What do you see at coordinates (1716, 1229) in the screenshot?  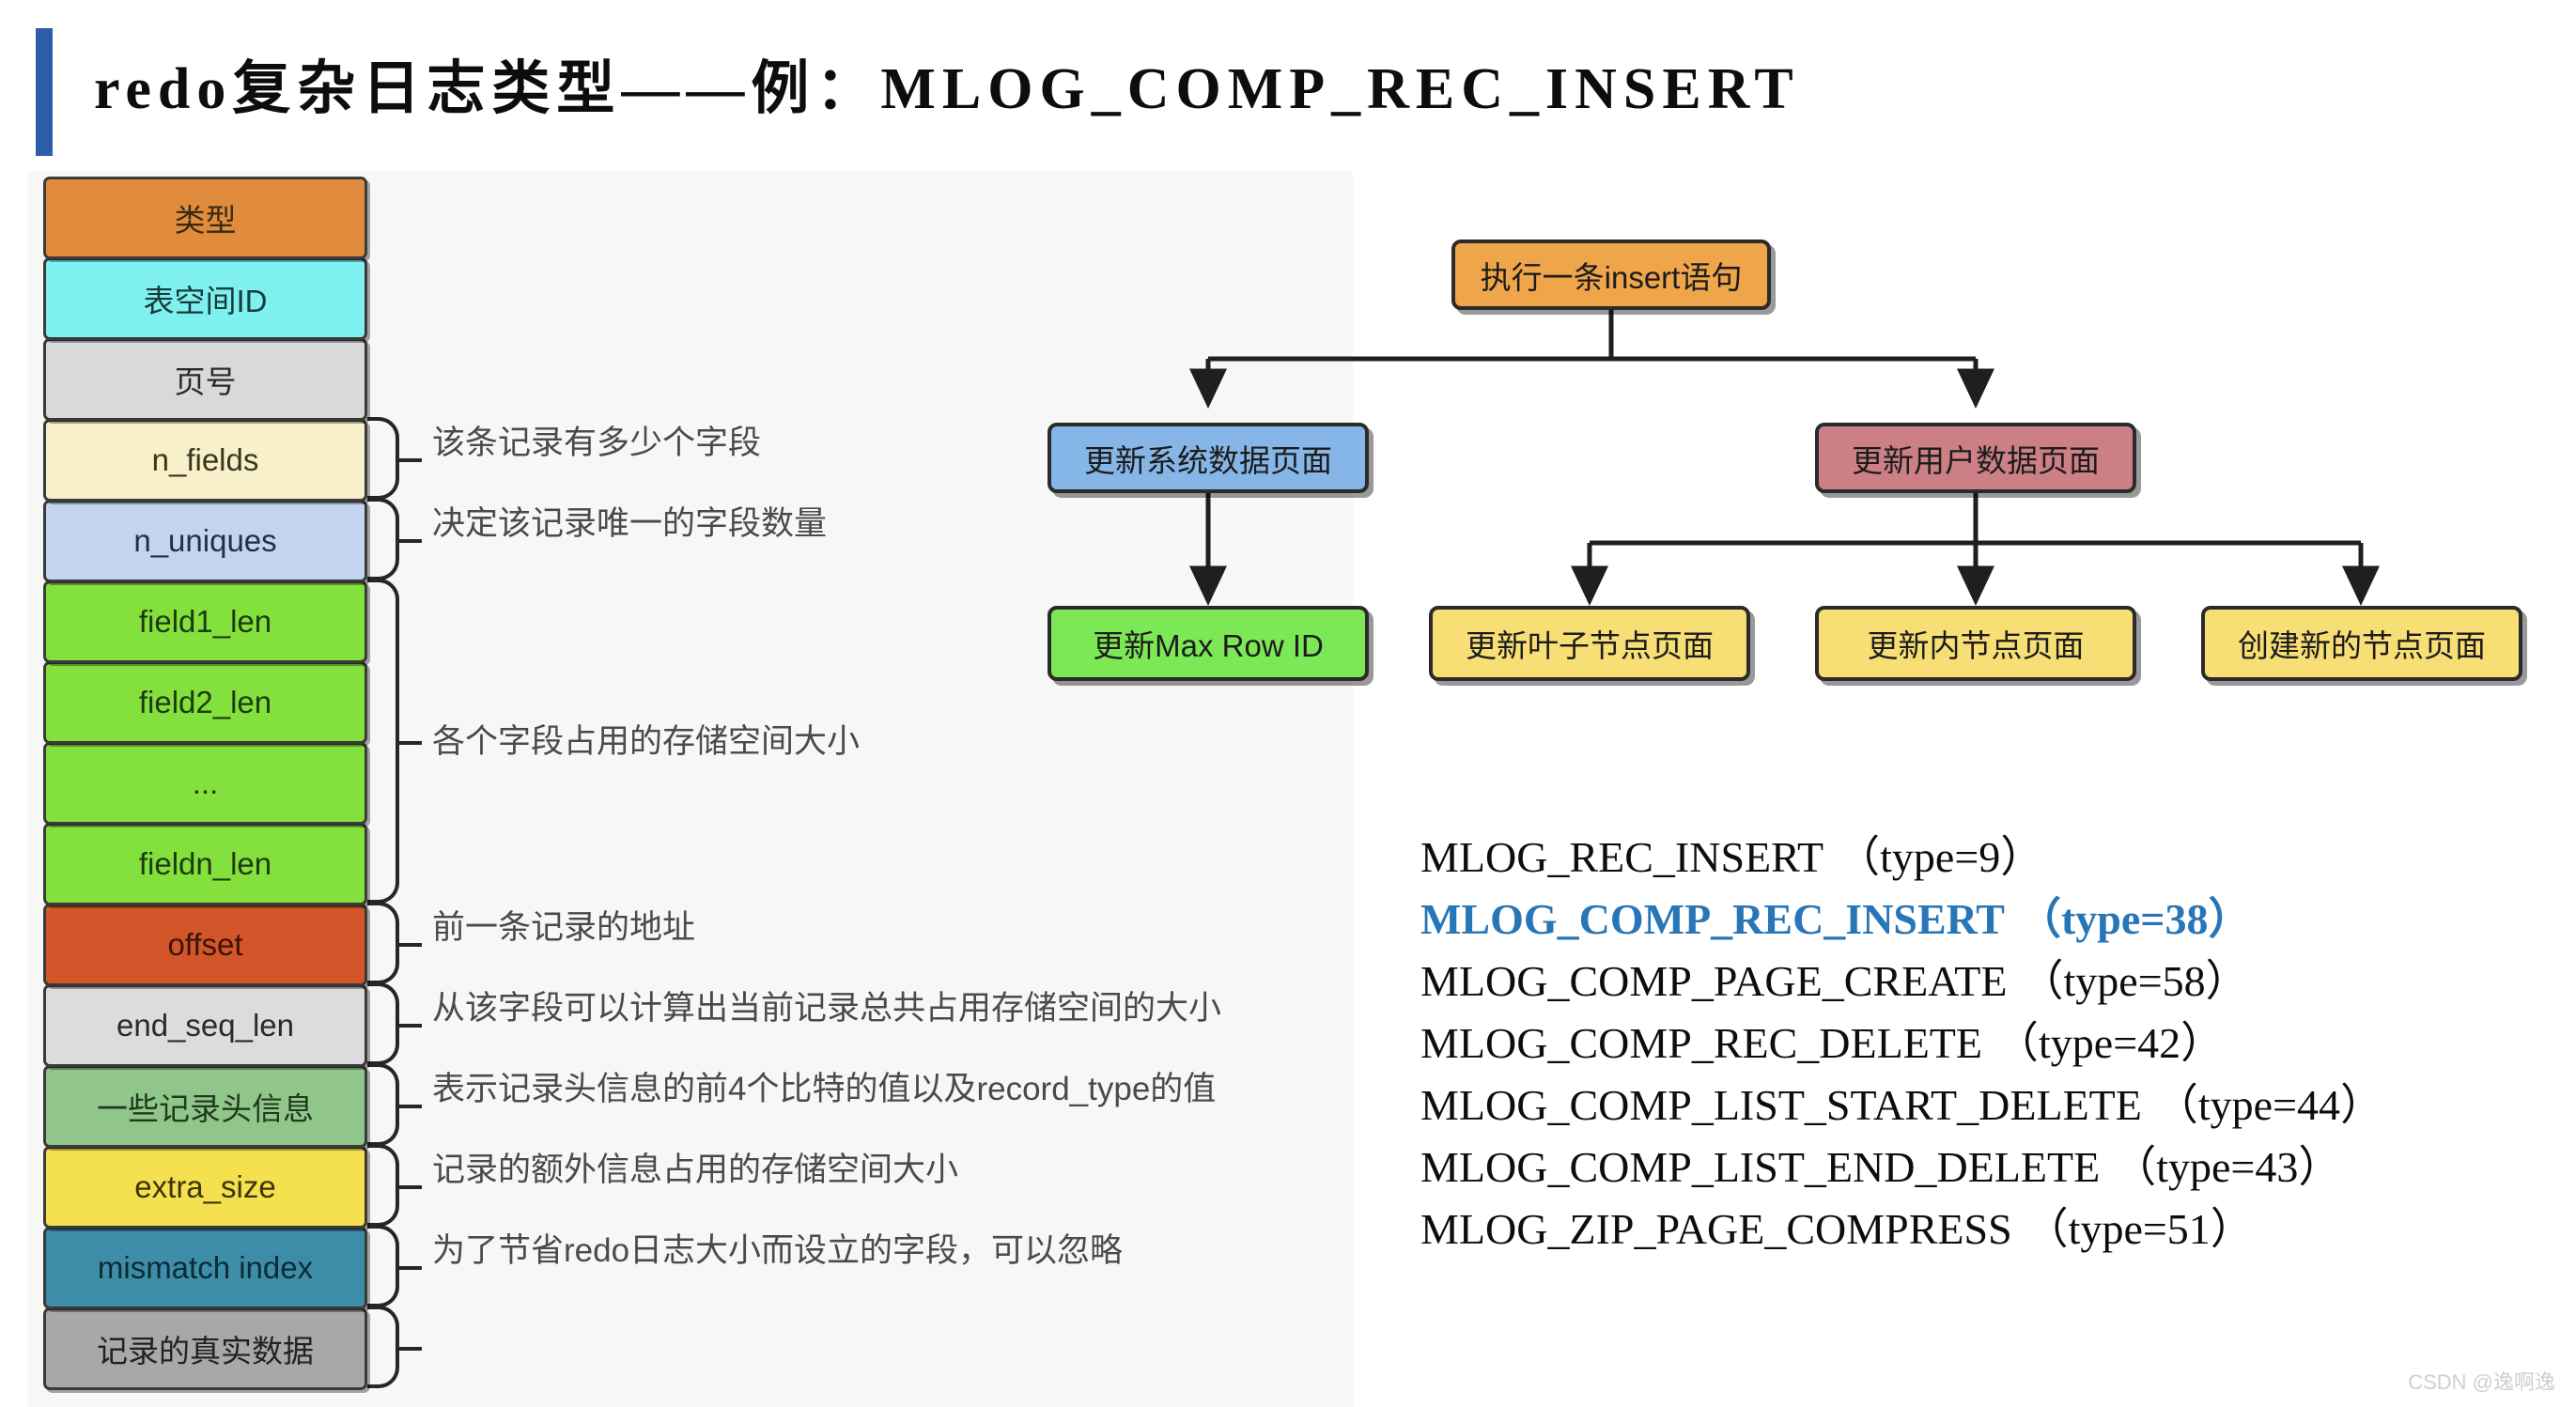 I see `mlog-type-name: MLOG_ZIP_PAGE_COMPRESS` at bounding box center [1716, 1229].